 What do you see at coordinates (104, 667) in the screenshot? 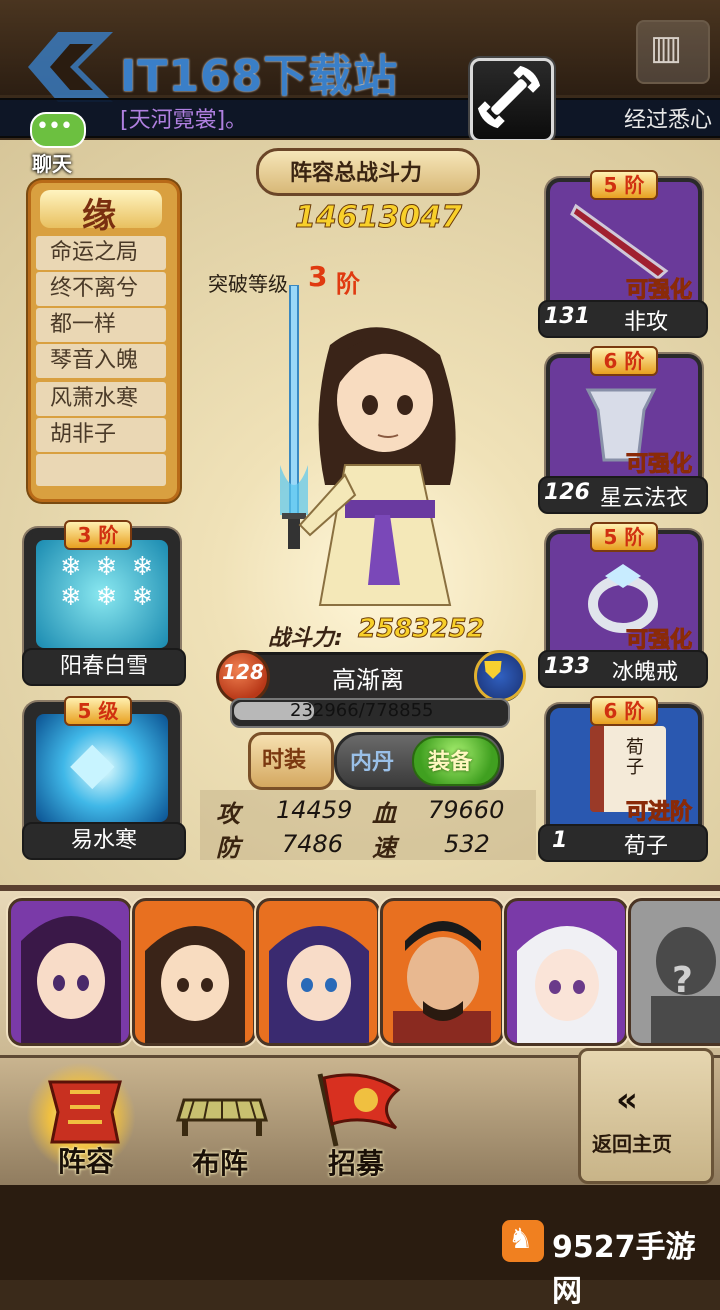
I see `skill-name: 阳春白雪` at bounding box center [104, 667].